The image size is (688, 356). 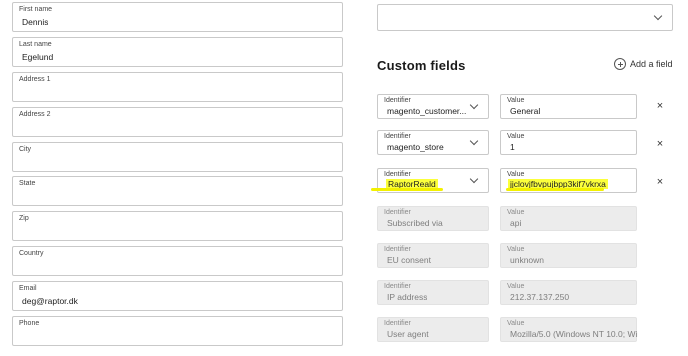 What do you see at coordinates (25, 149) in the screenshot?
I see `city-label: City` at bounding box center [25, 149].